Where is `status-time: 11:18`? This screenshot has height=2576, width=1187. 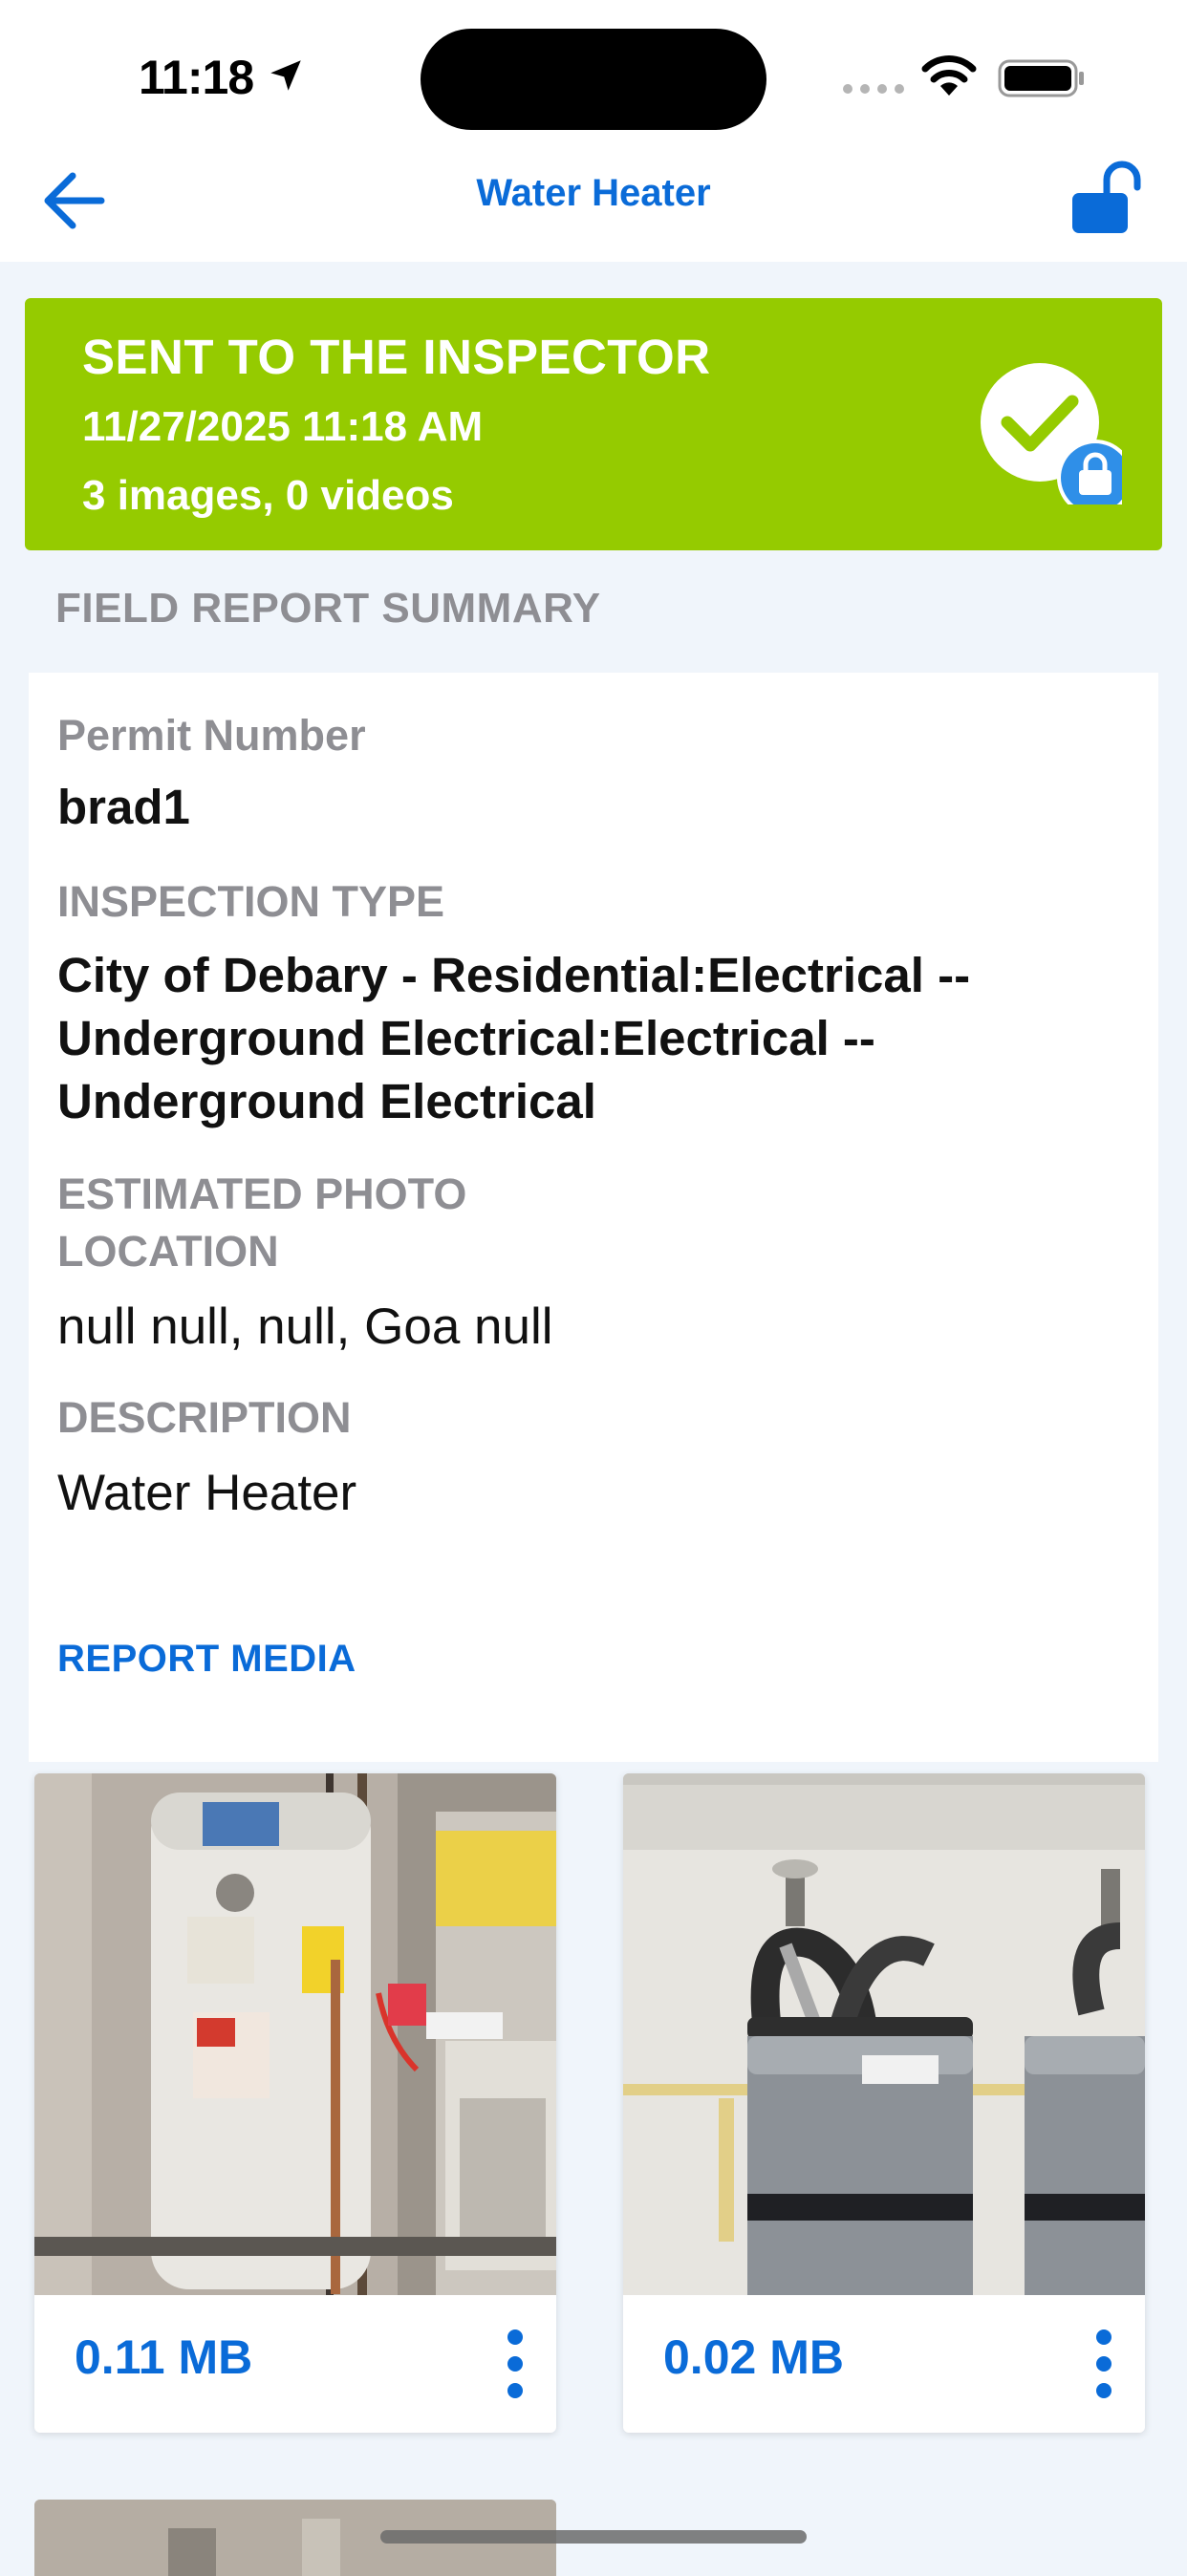
status-time: 11:18 is located at coordinates (196, 77).